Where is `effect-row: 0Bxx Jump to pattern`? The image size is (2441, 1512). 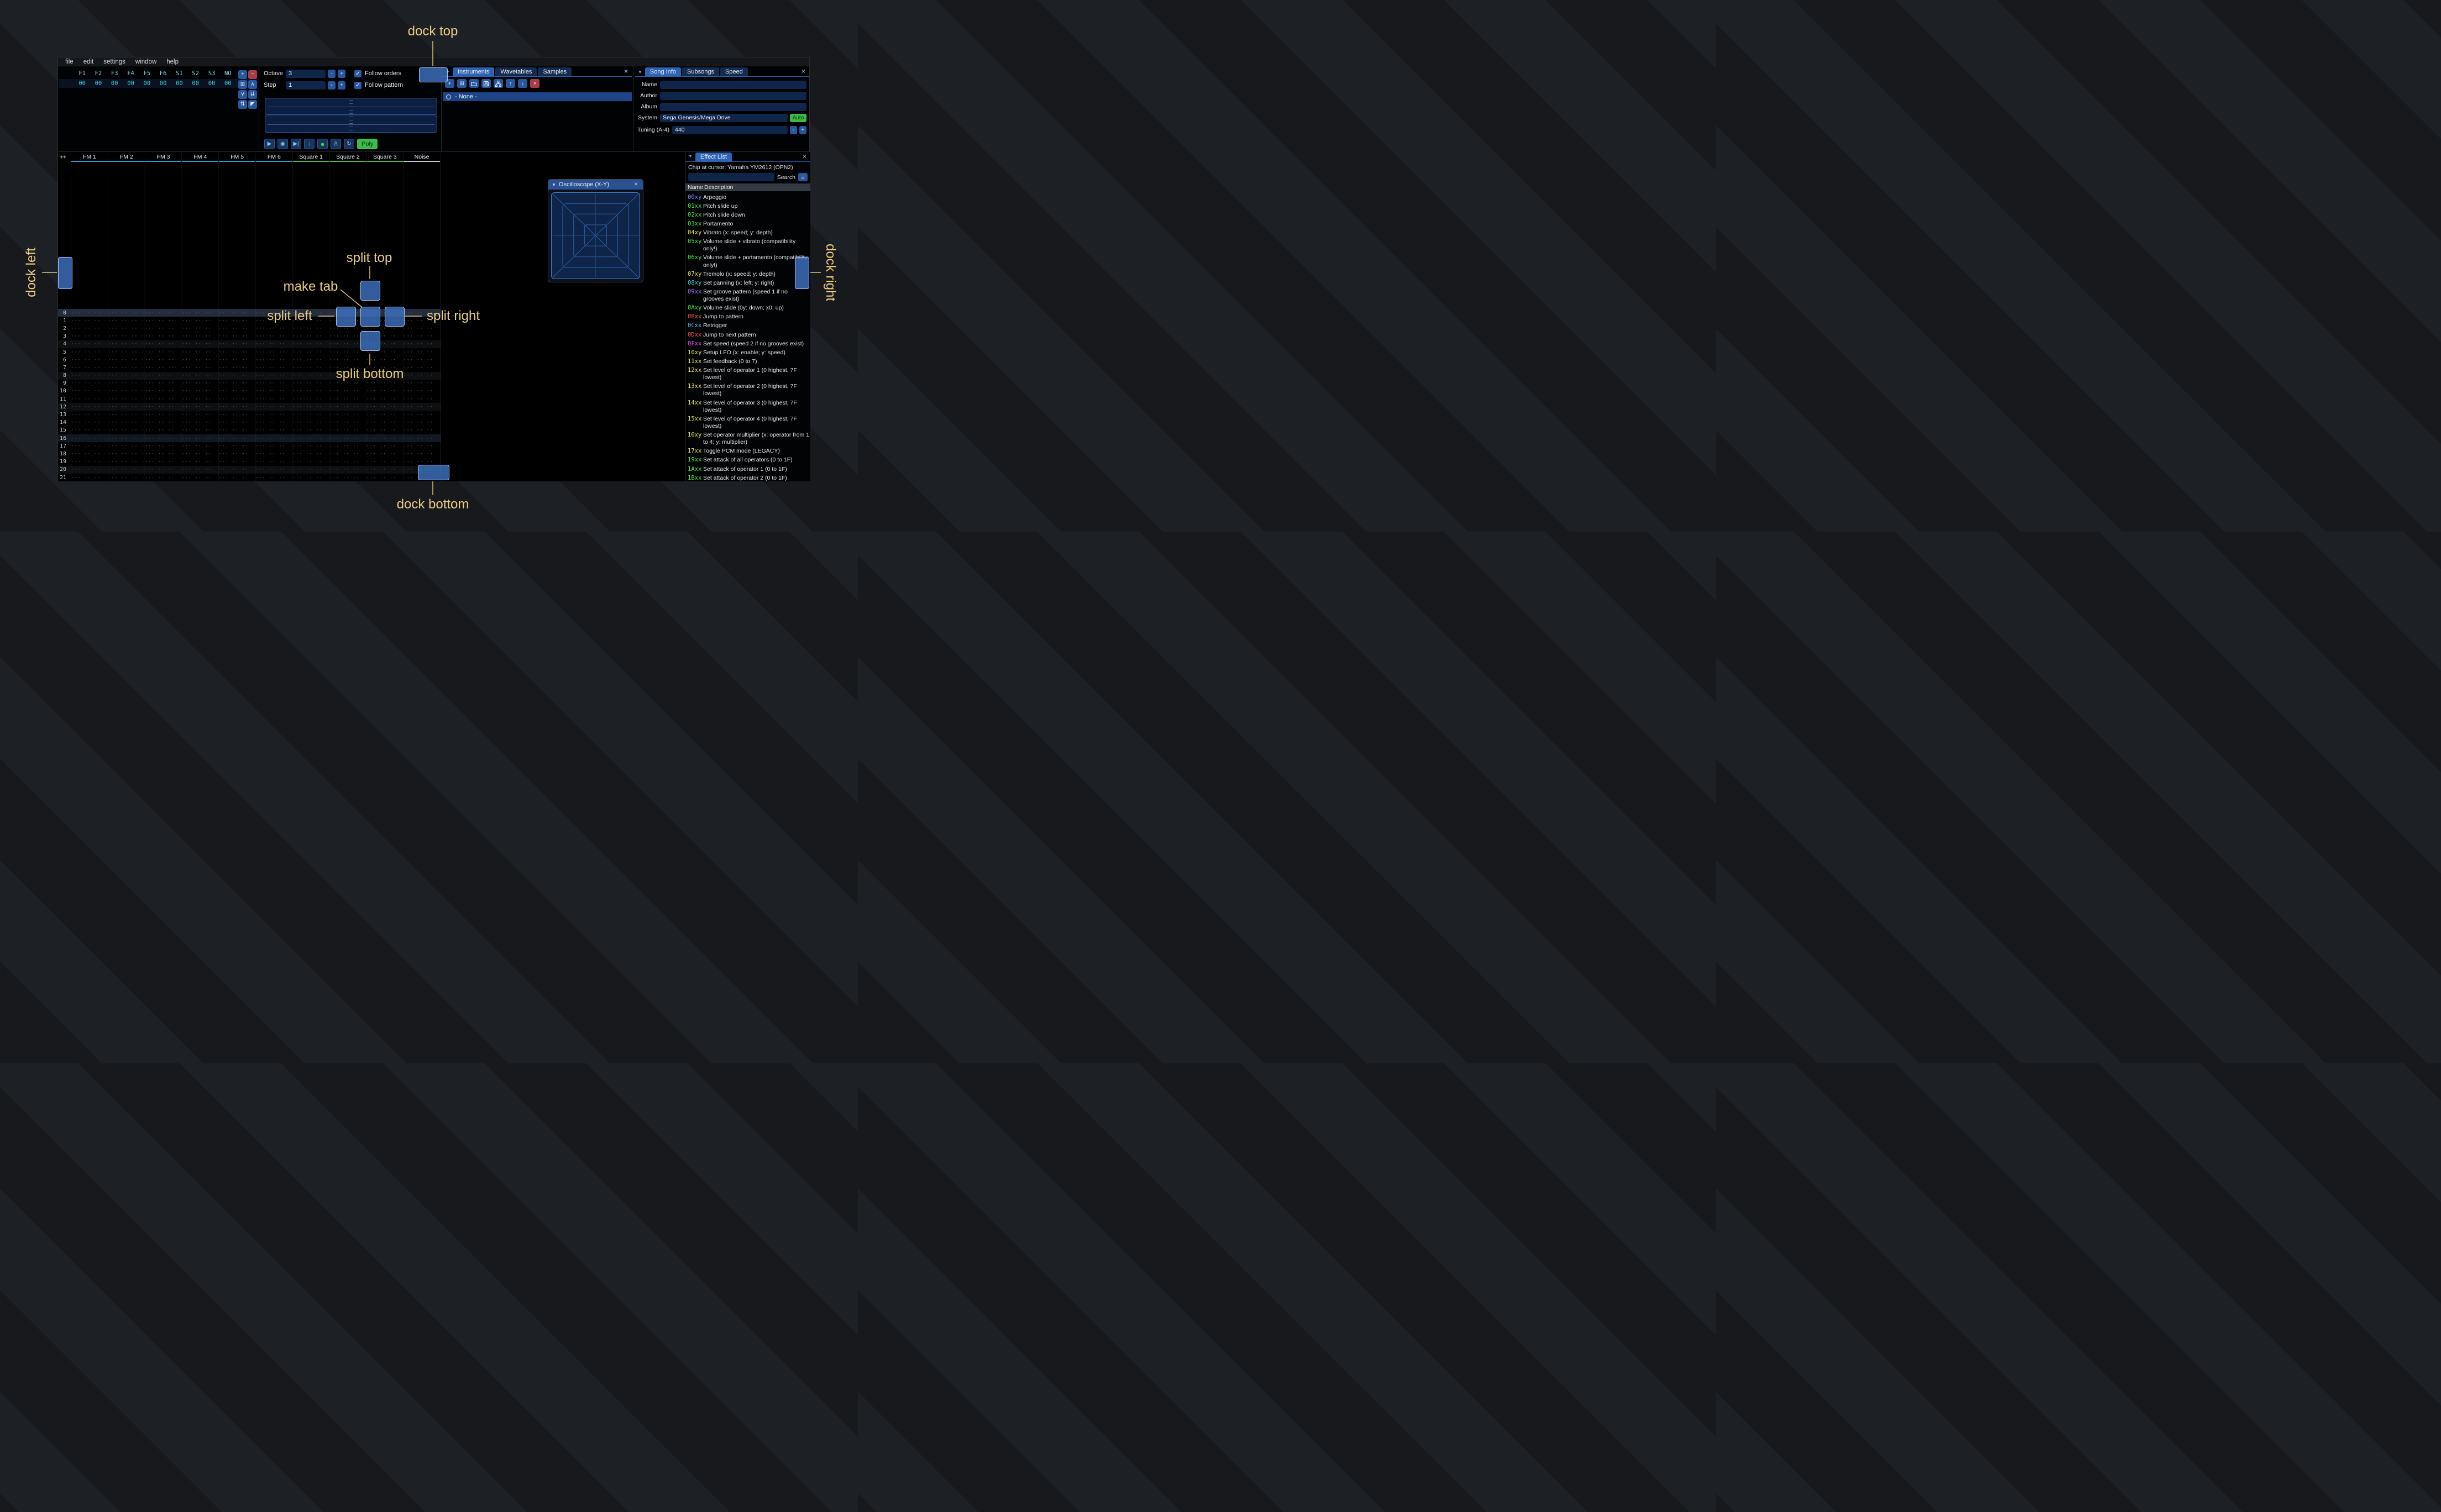
effect-row: 0Bxx Jump to pattern is located at coordinates (747, 317).